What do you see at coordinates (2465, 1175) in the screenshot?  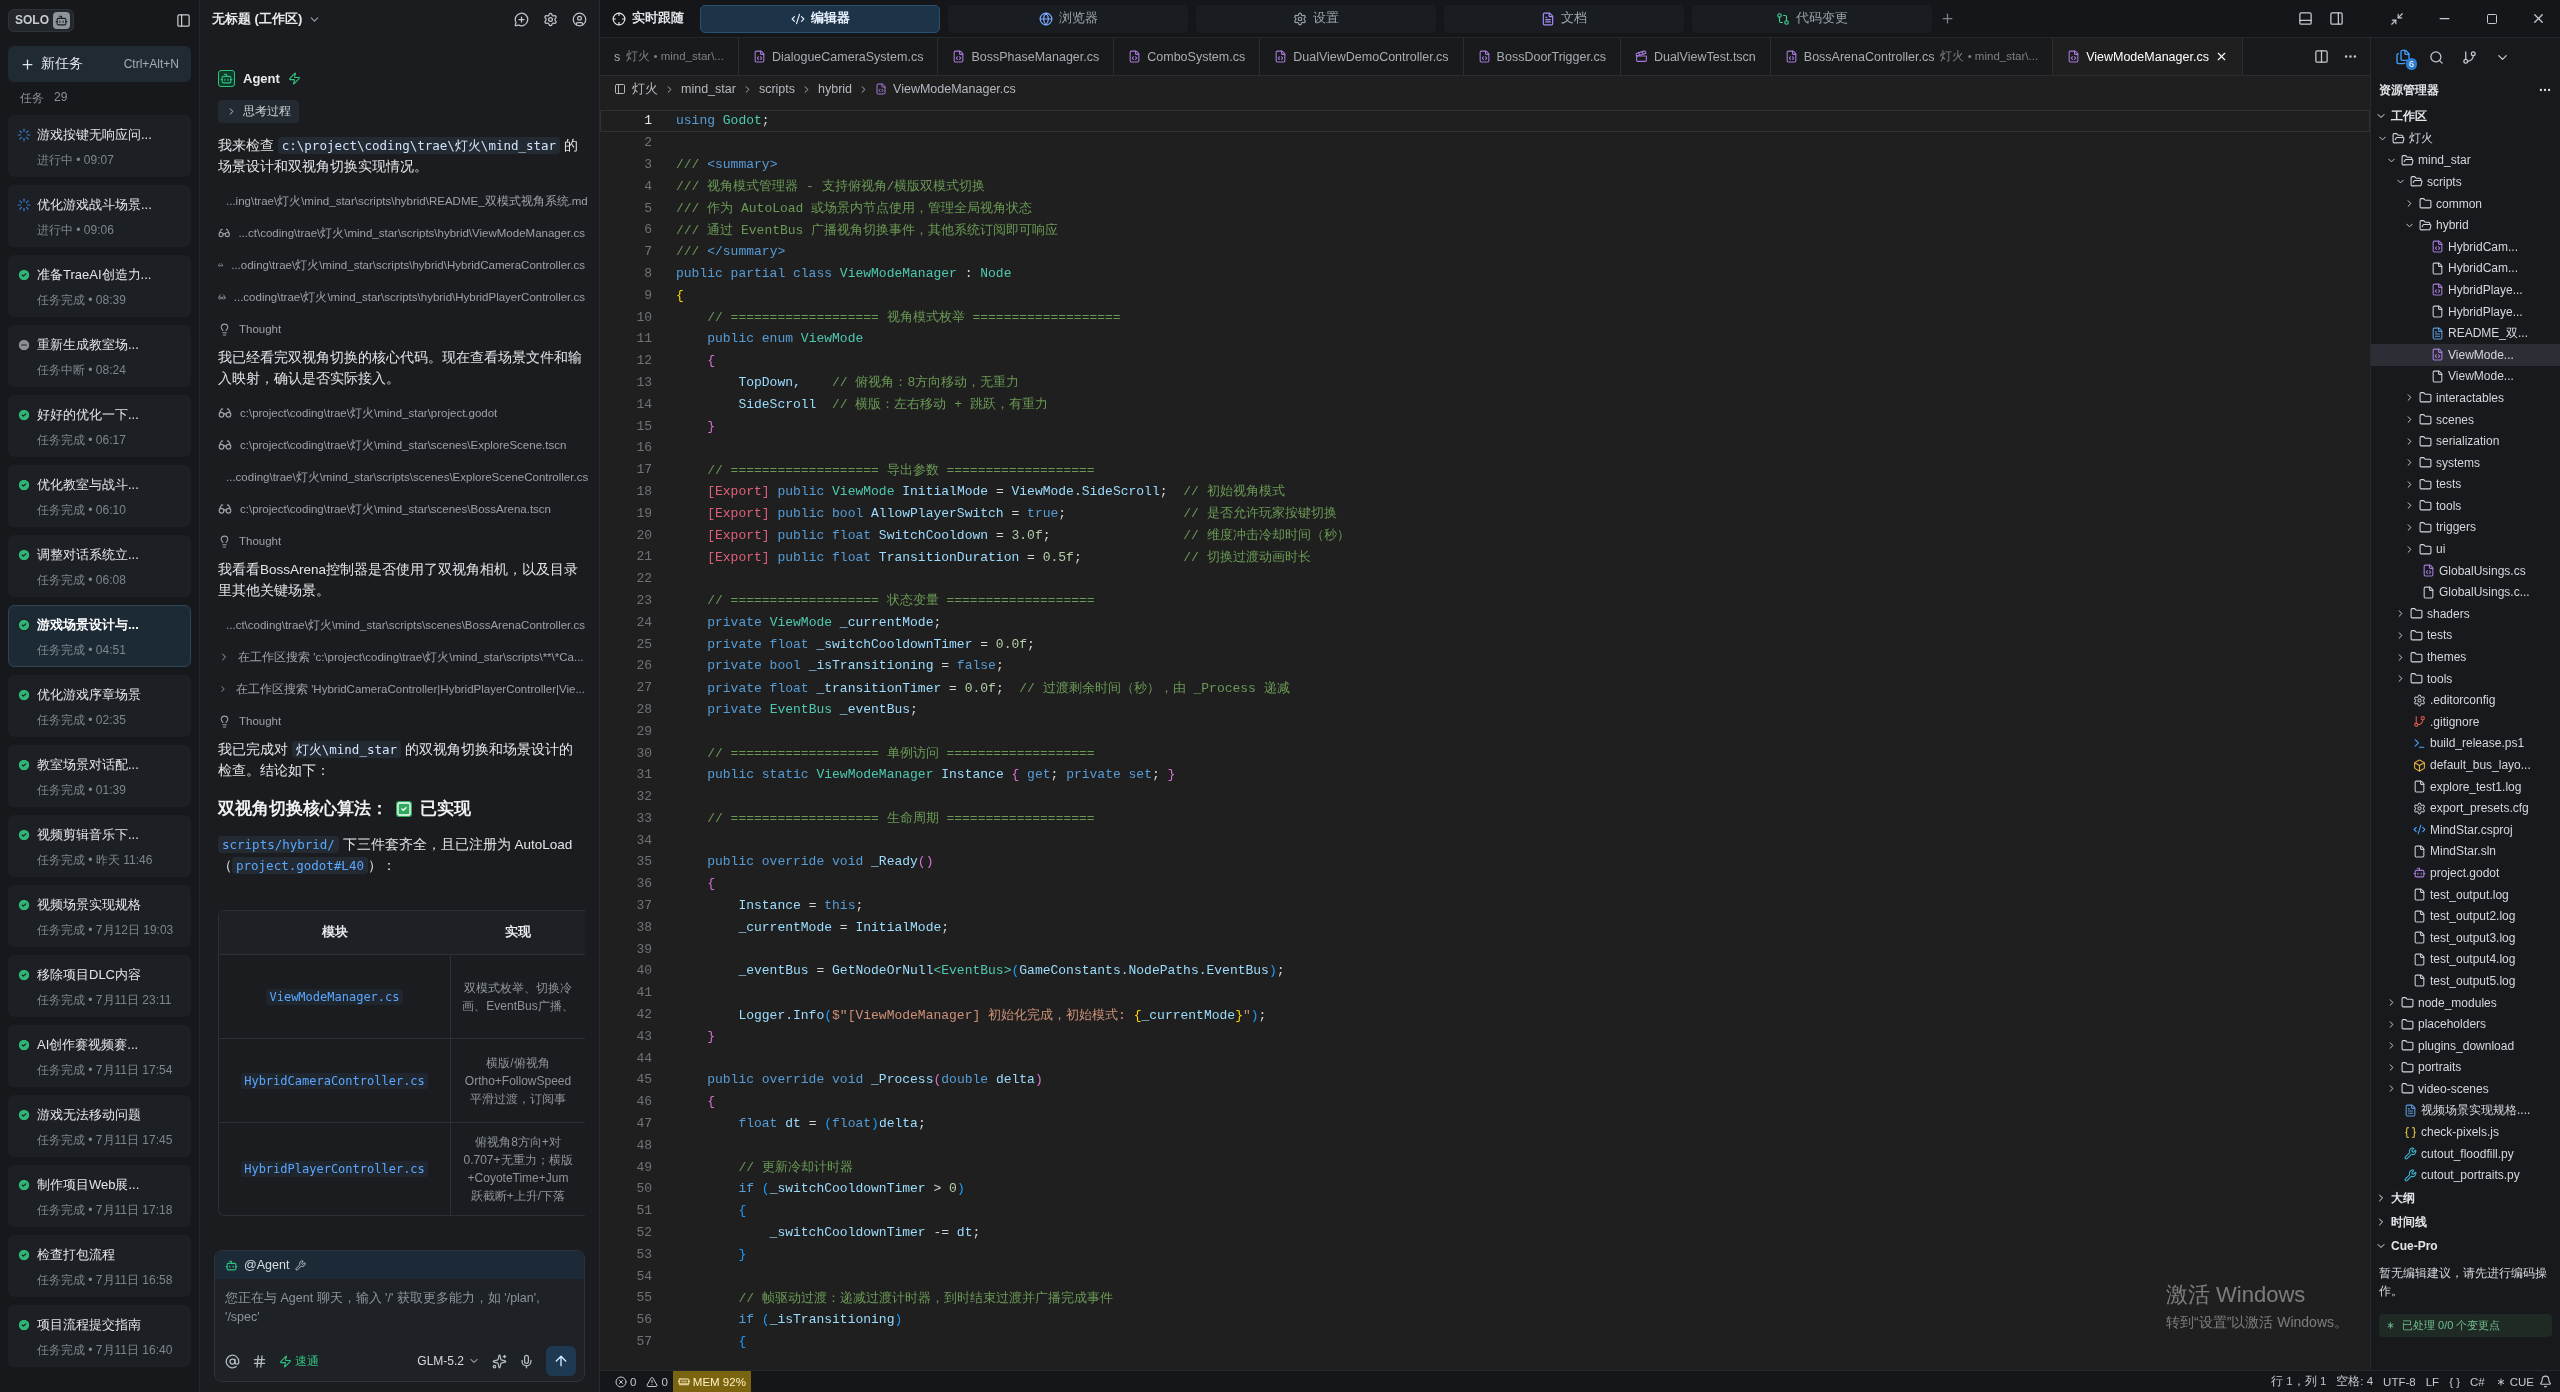 I see `file-item: cutout_portraits.py` at bounding box center [2465, 1175].